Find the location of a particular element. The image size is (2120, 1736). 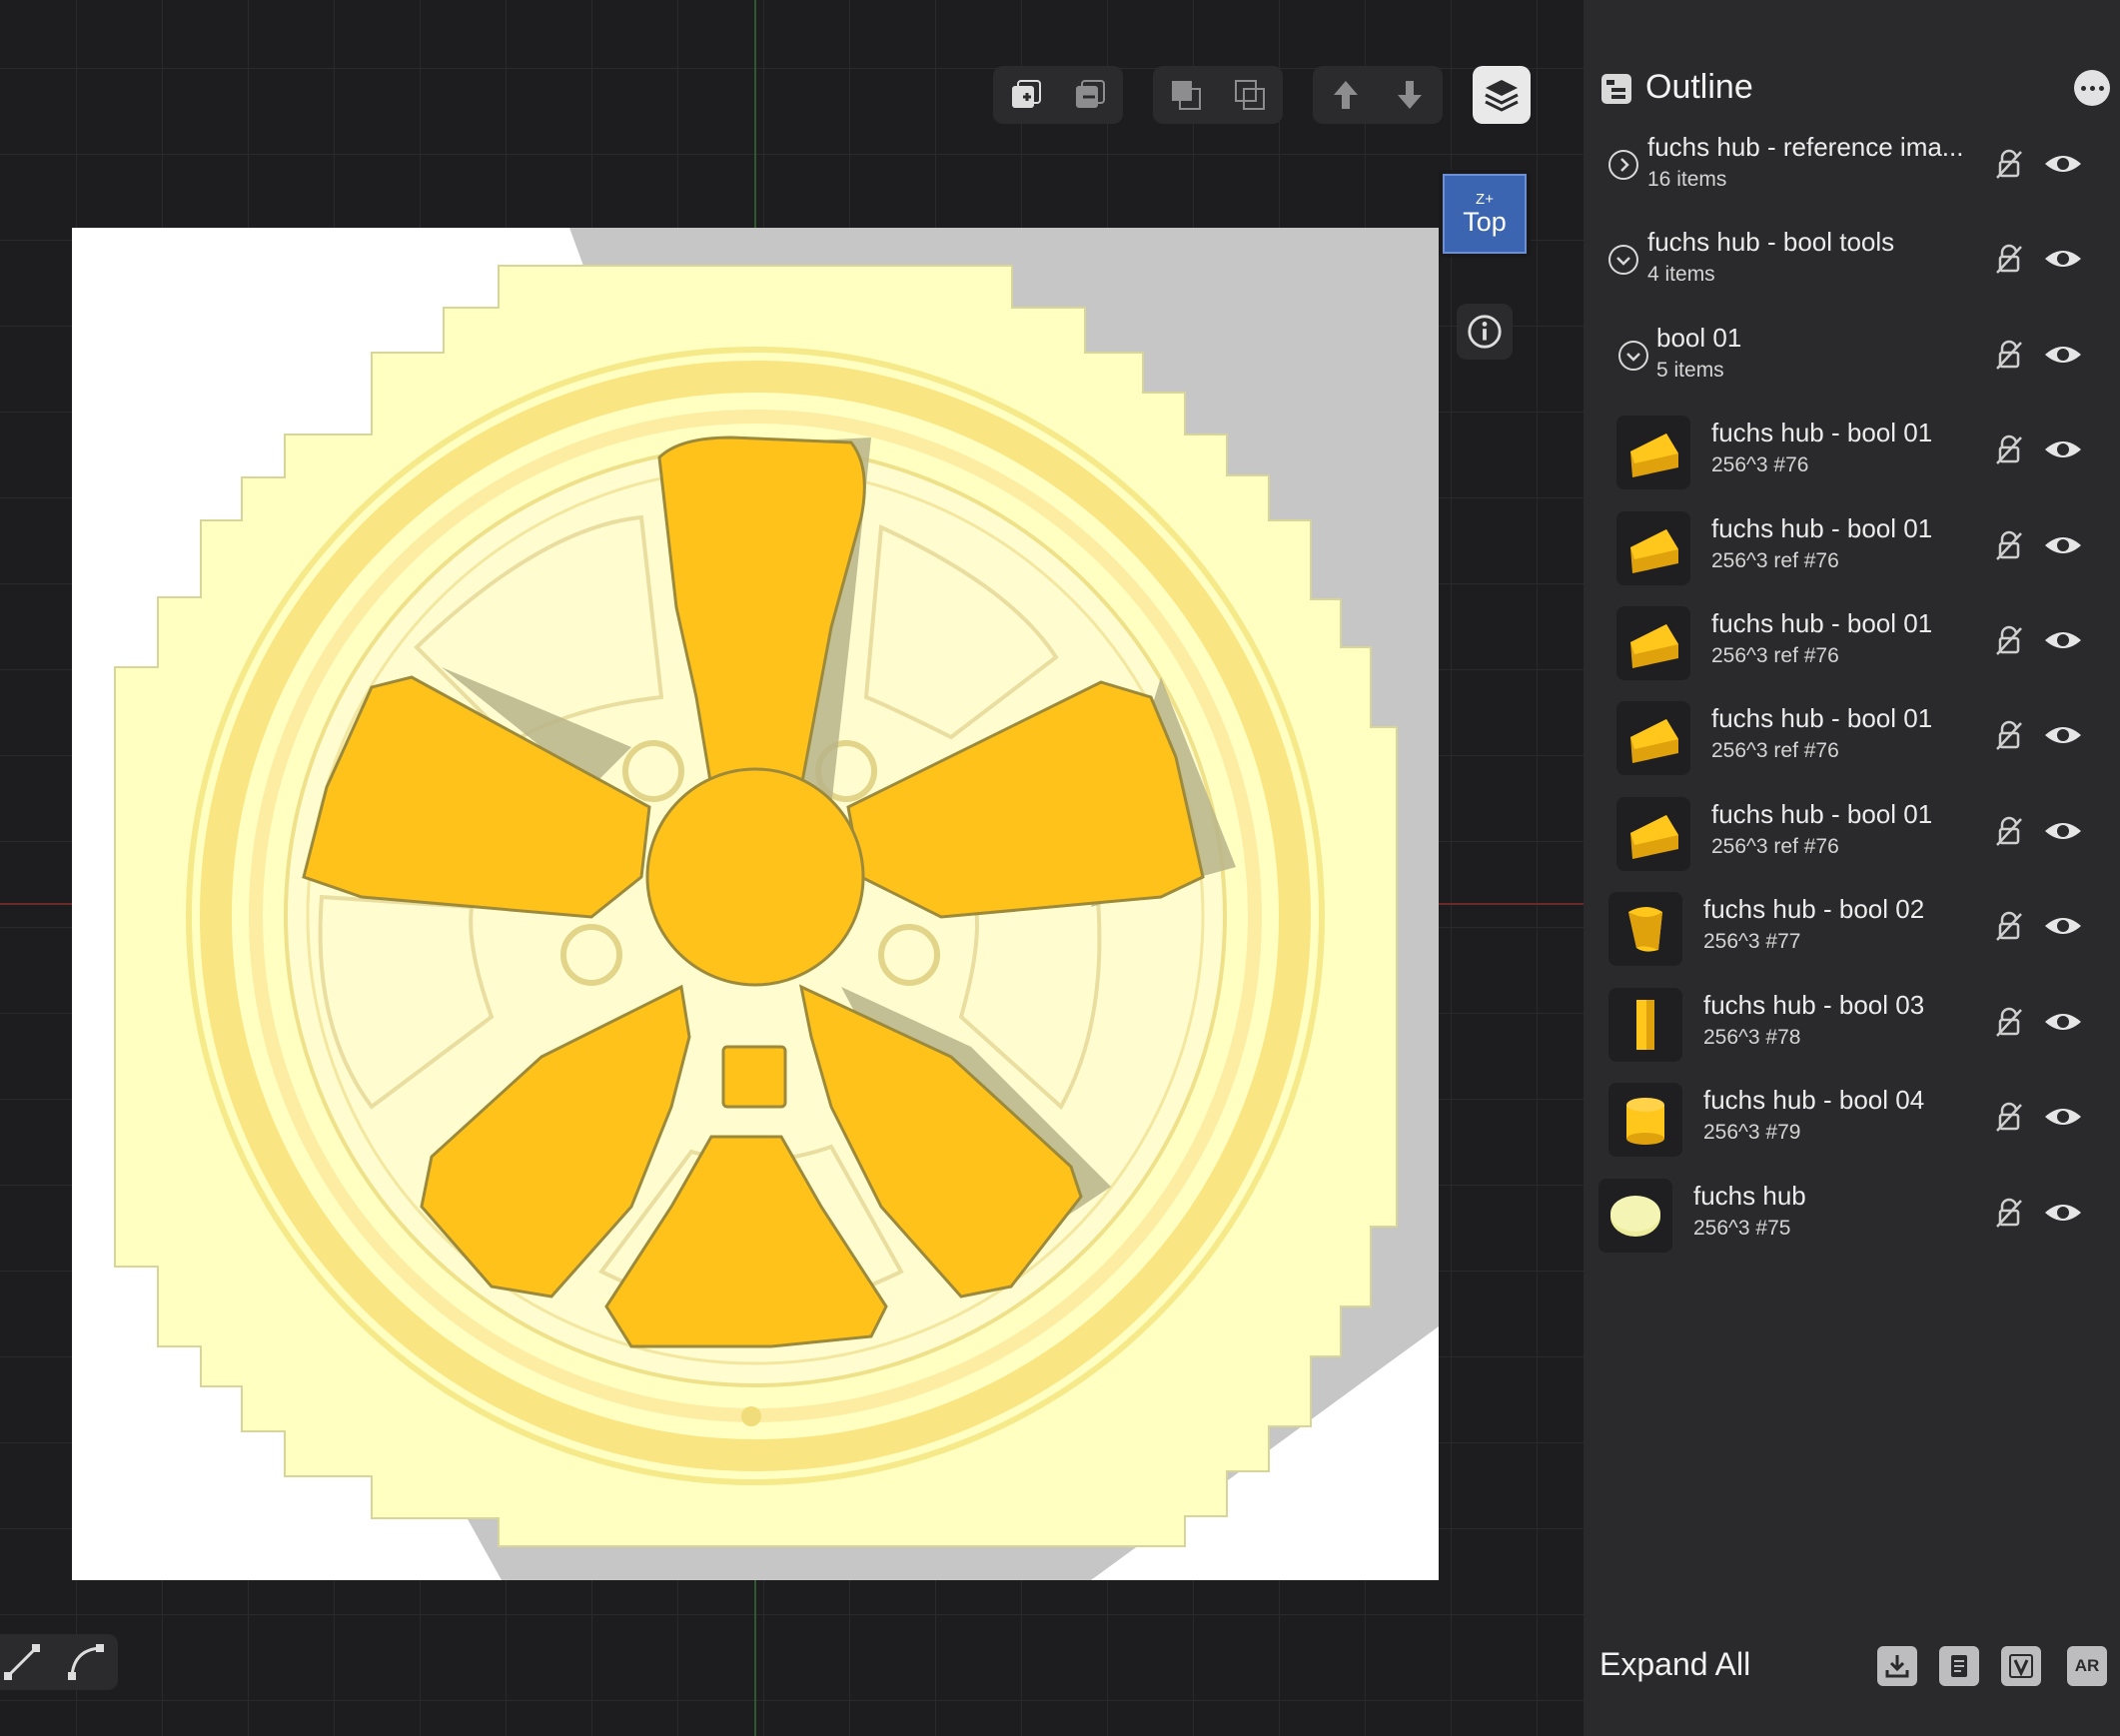

ar-label: AR is located at coordinates (2087, 1665).